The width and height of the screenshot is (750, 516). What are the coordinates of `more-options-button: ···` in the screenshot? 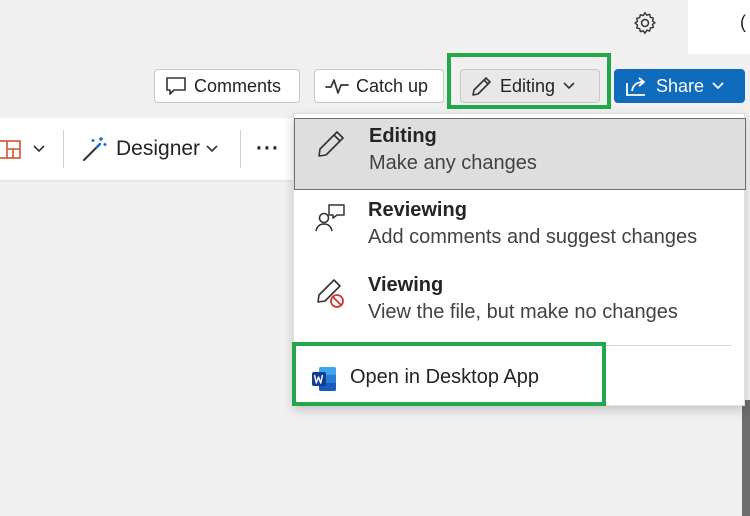 It's located at (268, 149).